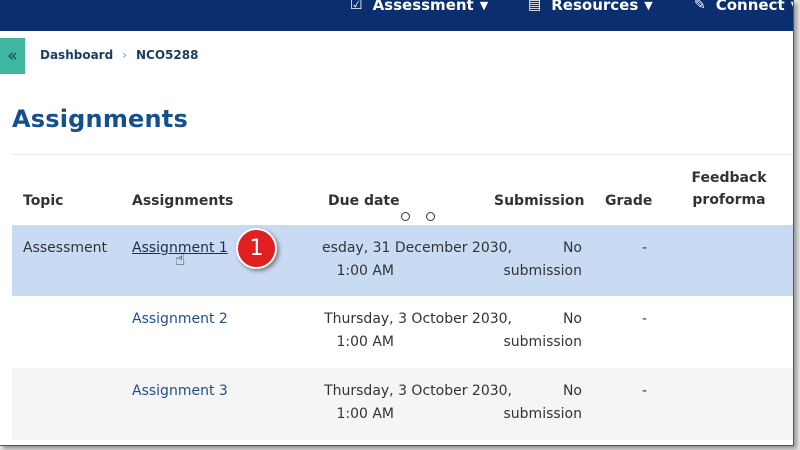 This screenshot has width=800, height=450. What do you see at coordinates (629, 201) in the screenshot?
I see `header-grade: Grade` at bounding box center [629, 201].